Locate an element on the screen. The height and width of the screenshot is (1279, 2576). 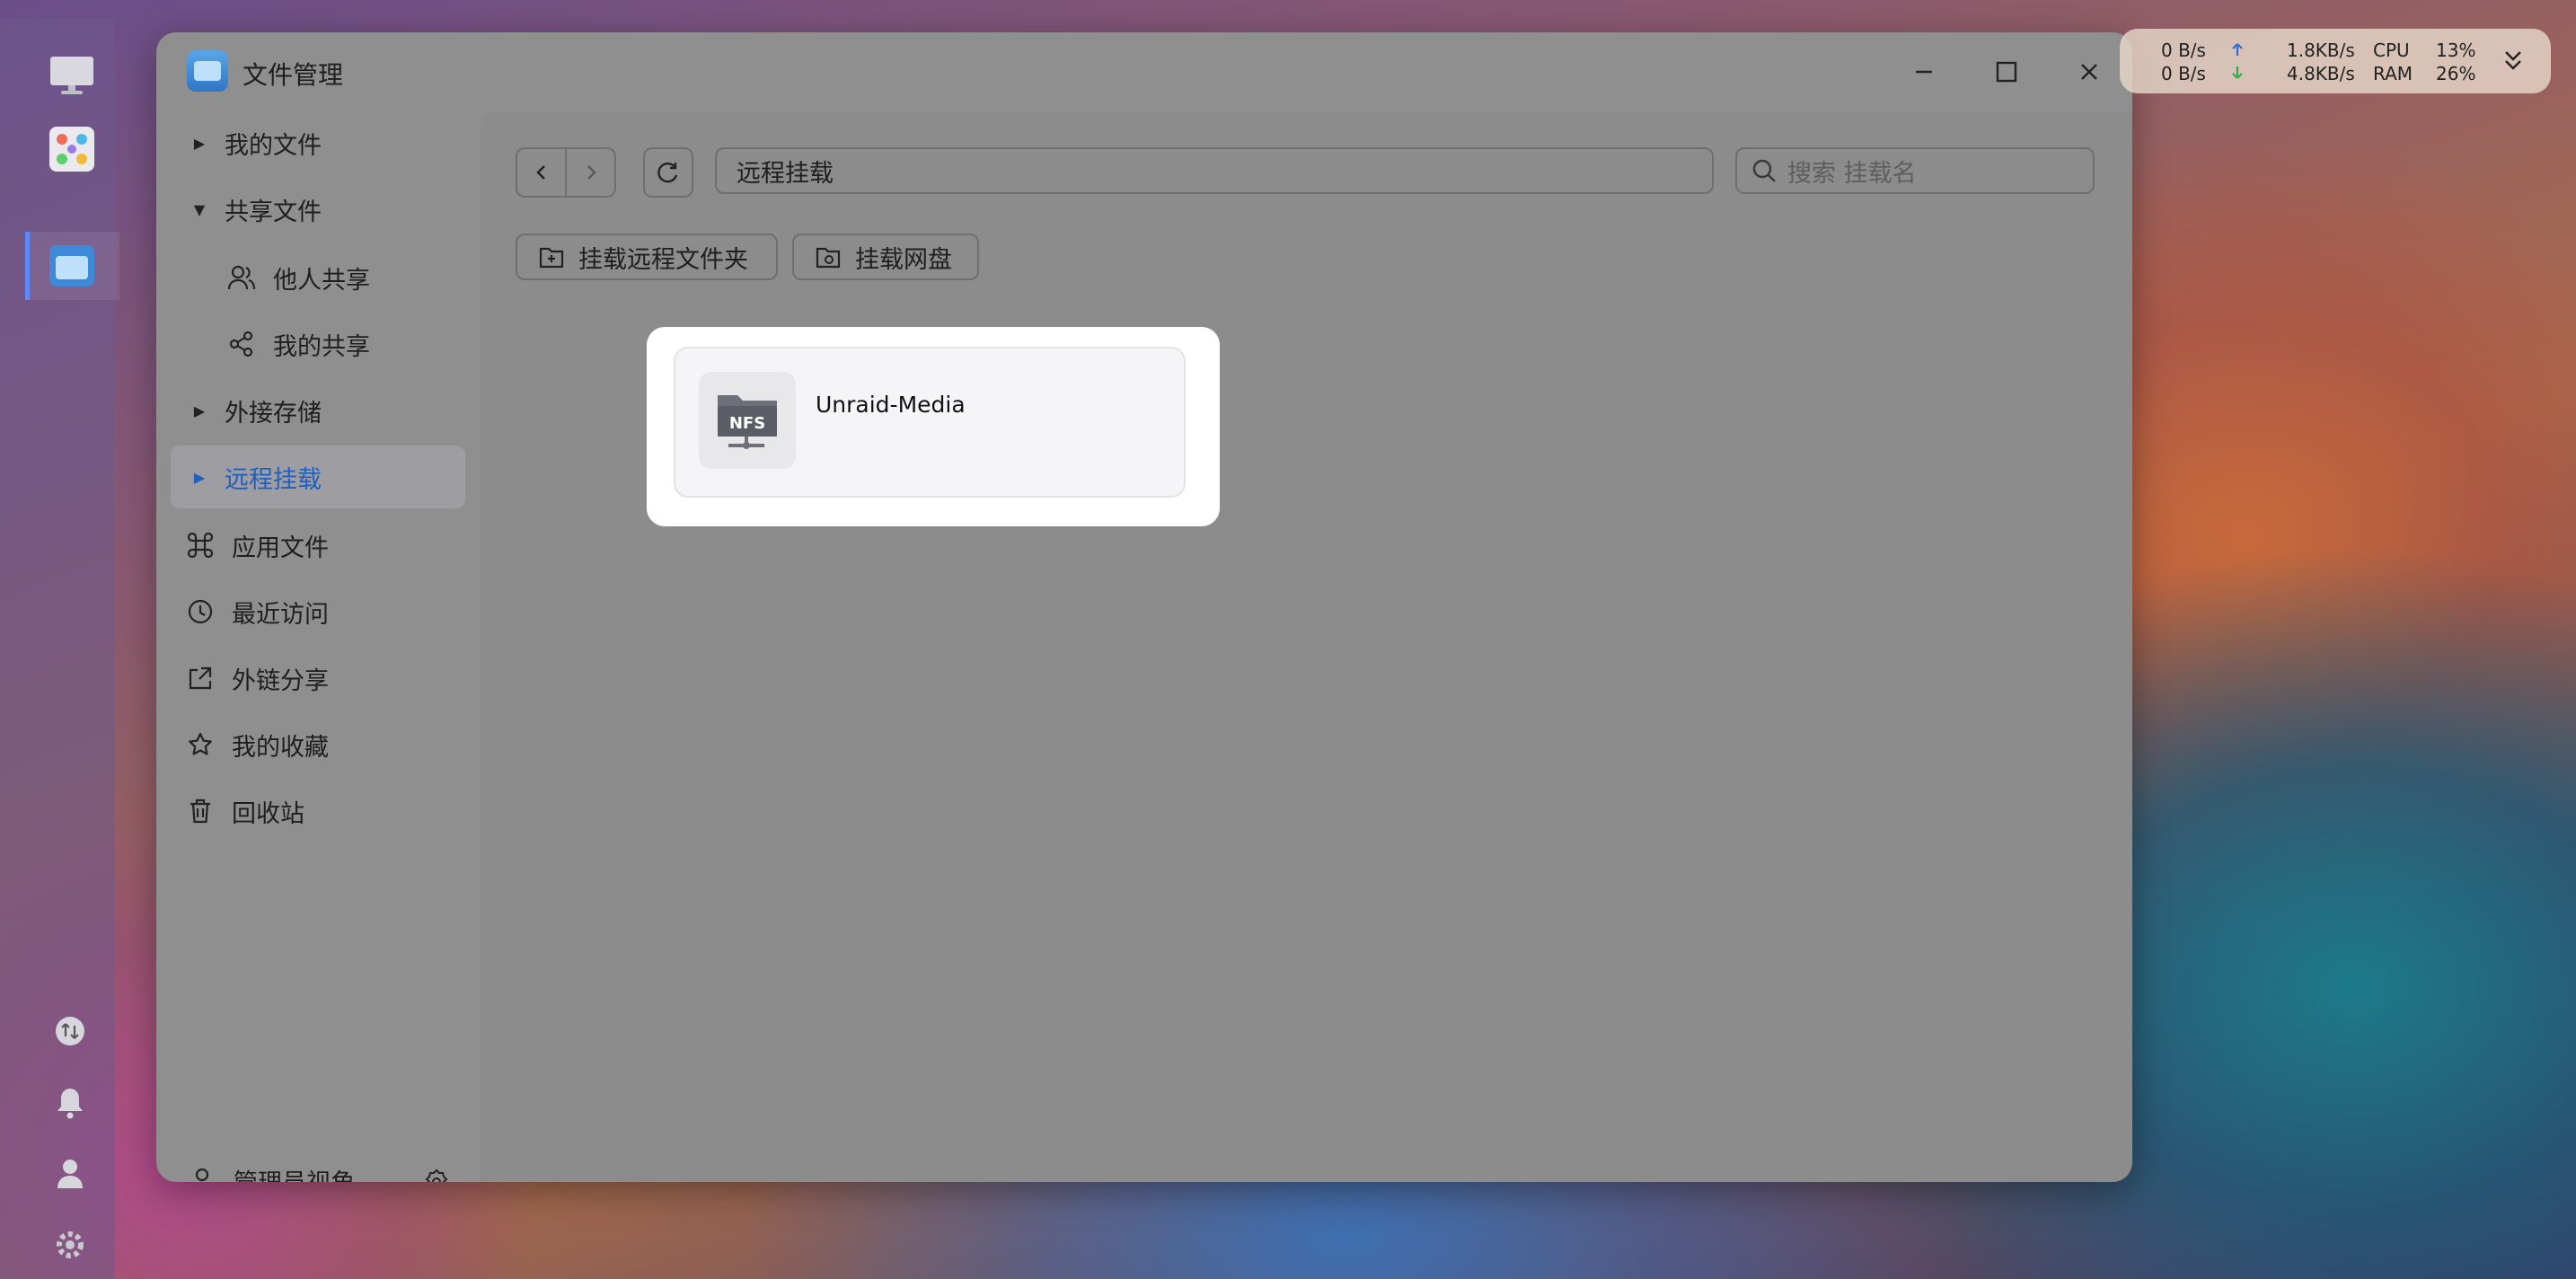
double-chevron-down-icon is located at coordinates (2513, 61).